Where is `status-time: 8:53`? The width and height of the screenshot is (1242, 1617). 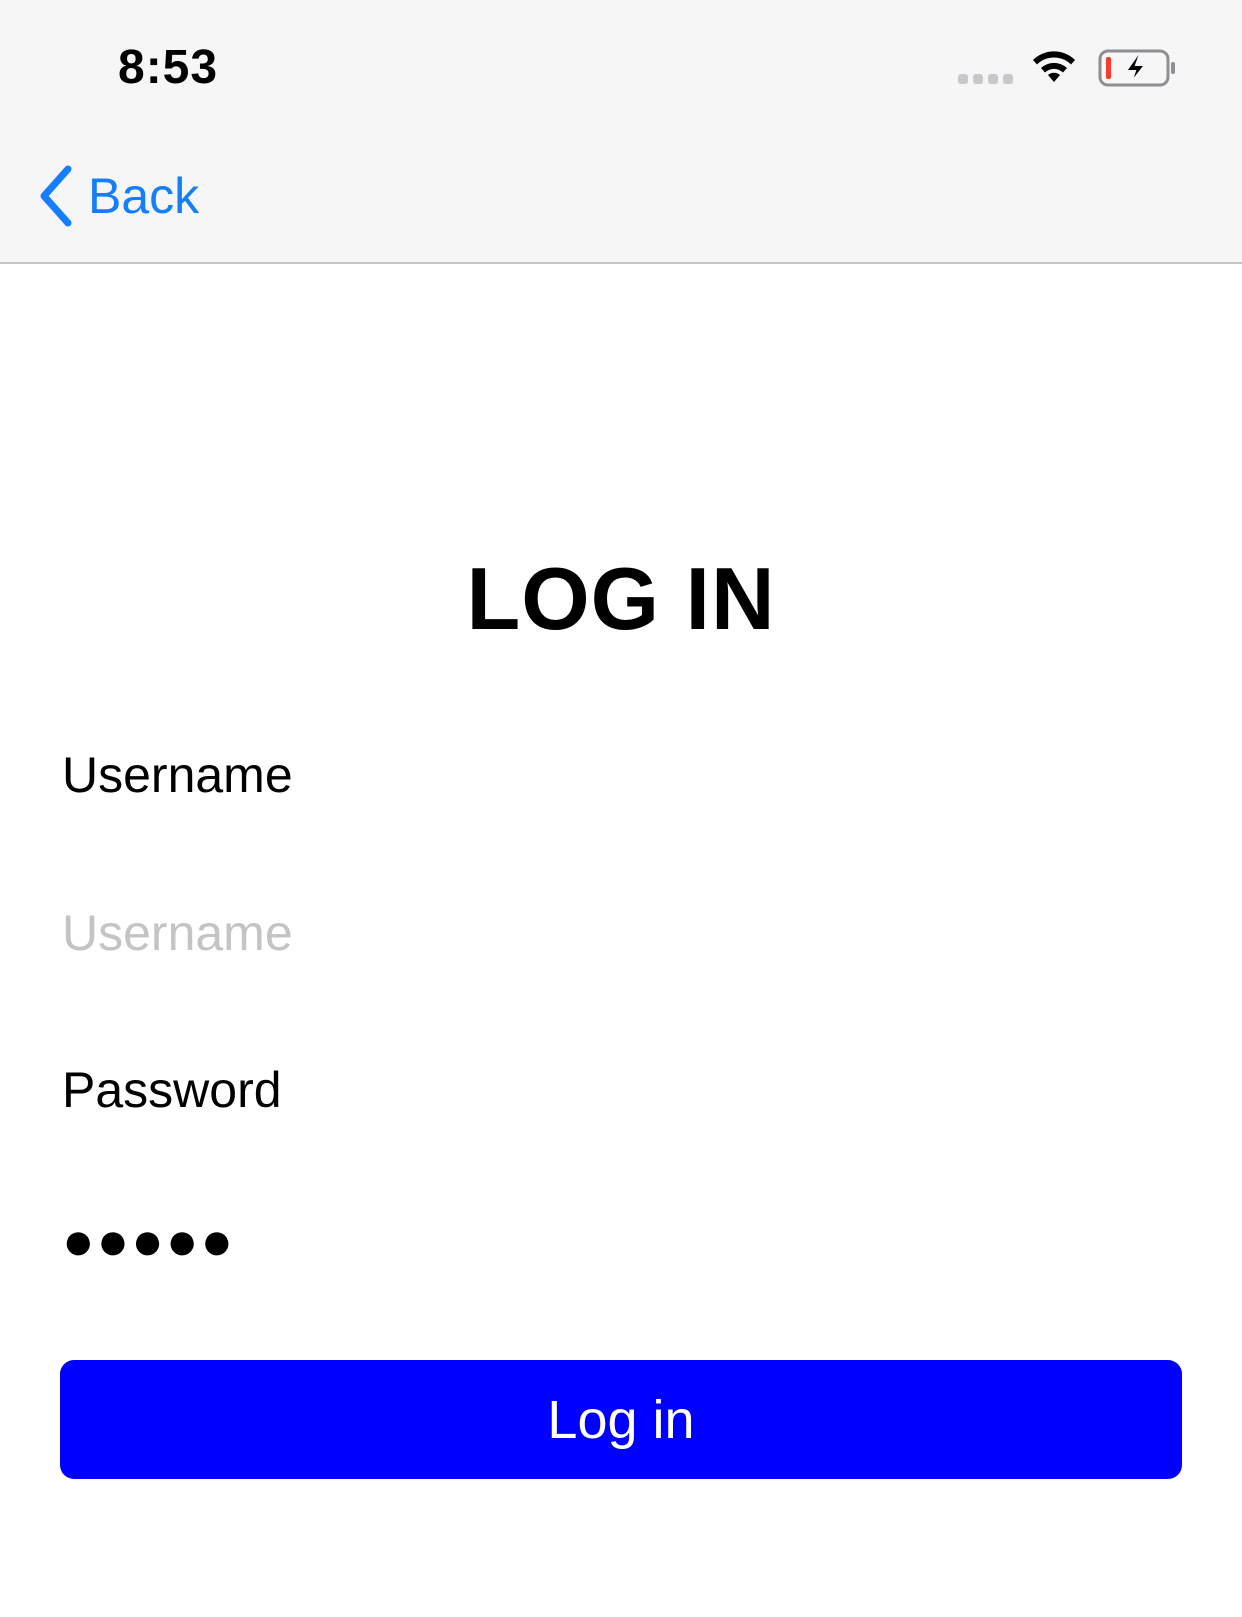
status-time: 8:53 is located at coordinates (168, 67).